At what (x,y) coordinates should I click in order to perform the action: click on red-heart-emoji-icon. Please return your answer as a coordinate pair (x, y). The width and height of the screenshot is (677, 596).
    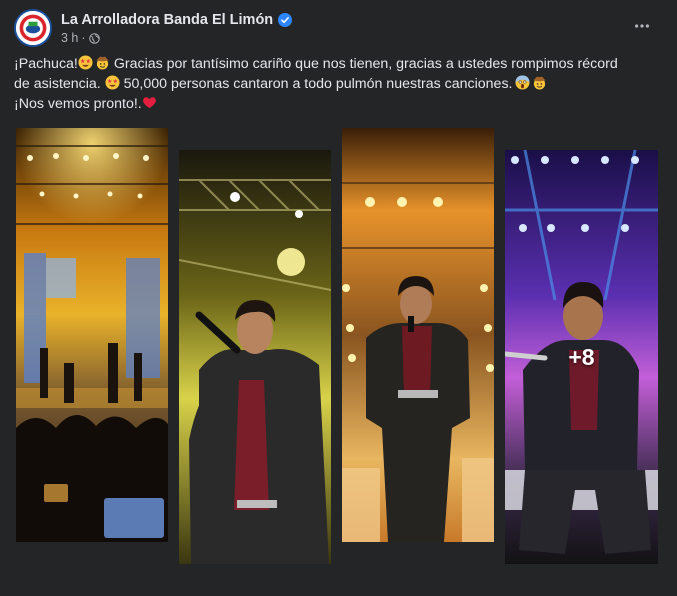
    Looking at the image, I should click on (149, 103).